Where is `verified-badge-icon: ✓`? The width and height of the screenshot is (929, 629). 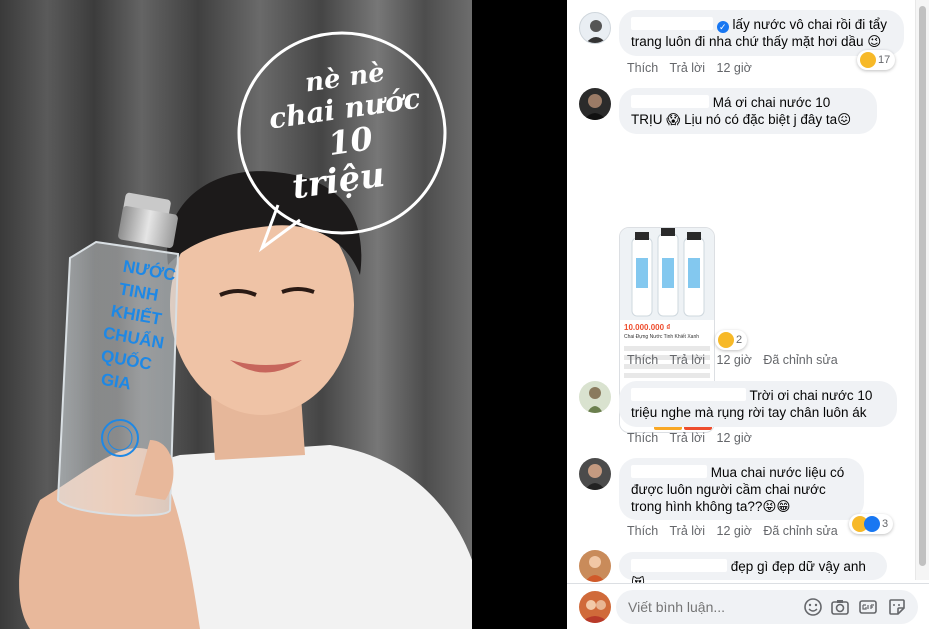 verified-badge-icon: ✓ is located at coordinates (722, 27).